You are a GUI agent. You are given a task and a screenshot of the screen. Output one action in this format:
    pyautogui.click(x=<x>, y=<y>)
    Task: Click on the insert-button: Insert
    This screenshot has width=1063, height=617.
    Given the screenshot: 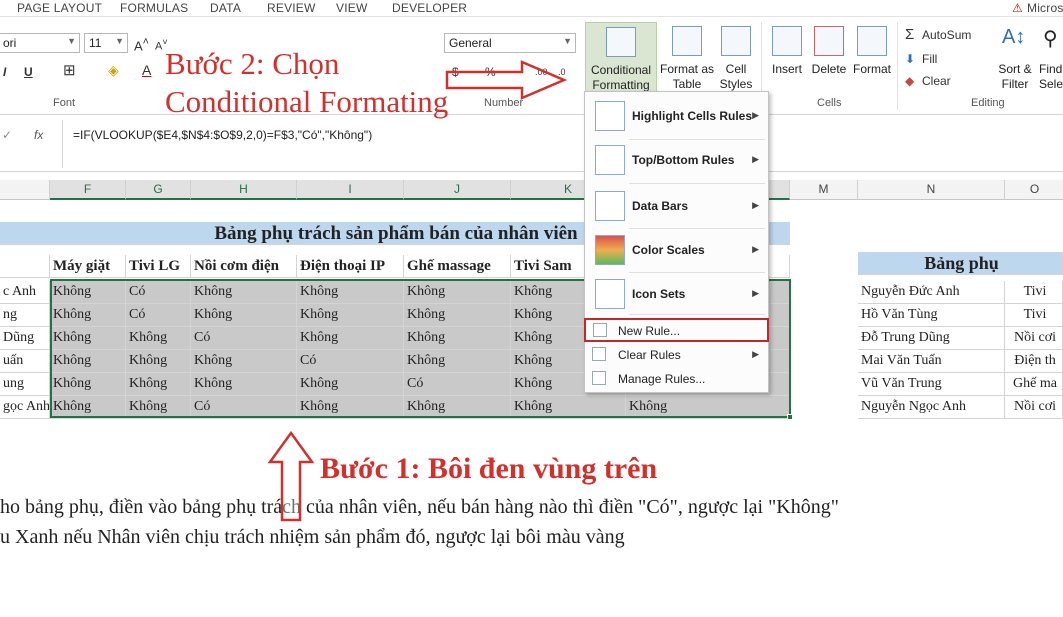 What is the action you would take?
    pyautogui.click(x=787, y=60)
    